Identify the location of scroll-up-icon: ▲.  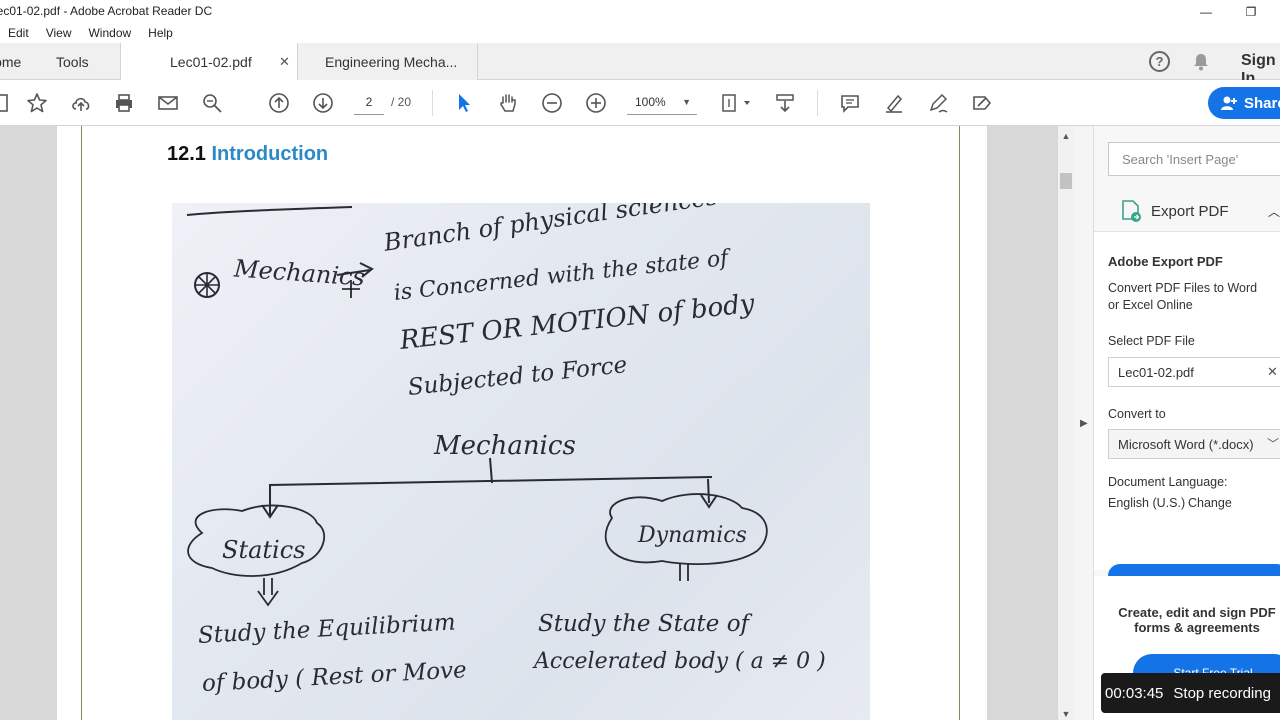
(1066, 136).